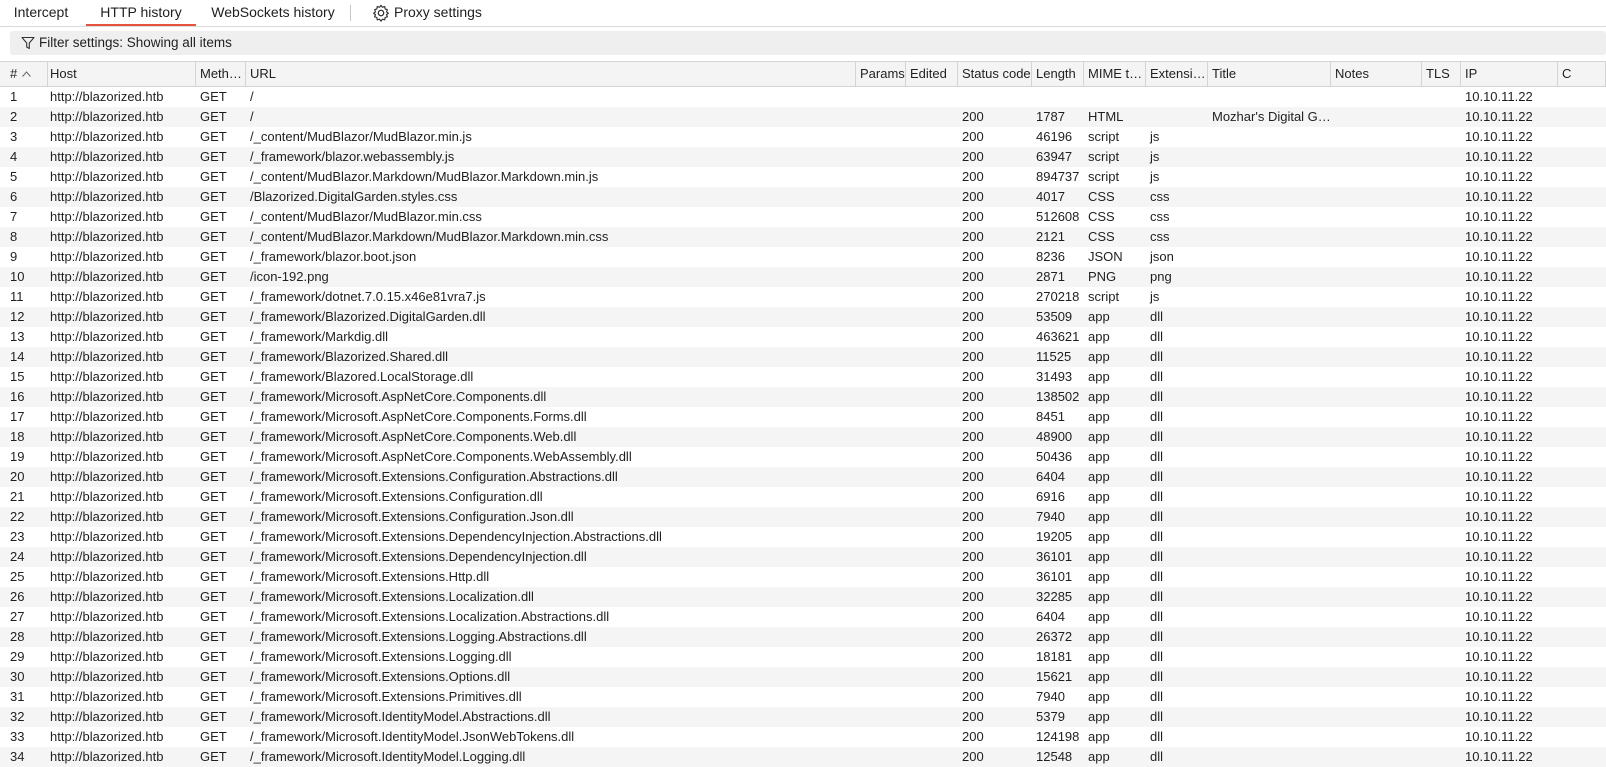 This screenshot has width=1606, height=767. I want to click on tab-divider, so click(350, 13).